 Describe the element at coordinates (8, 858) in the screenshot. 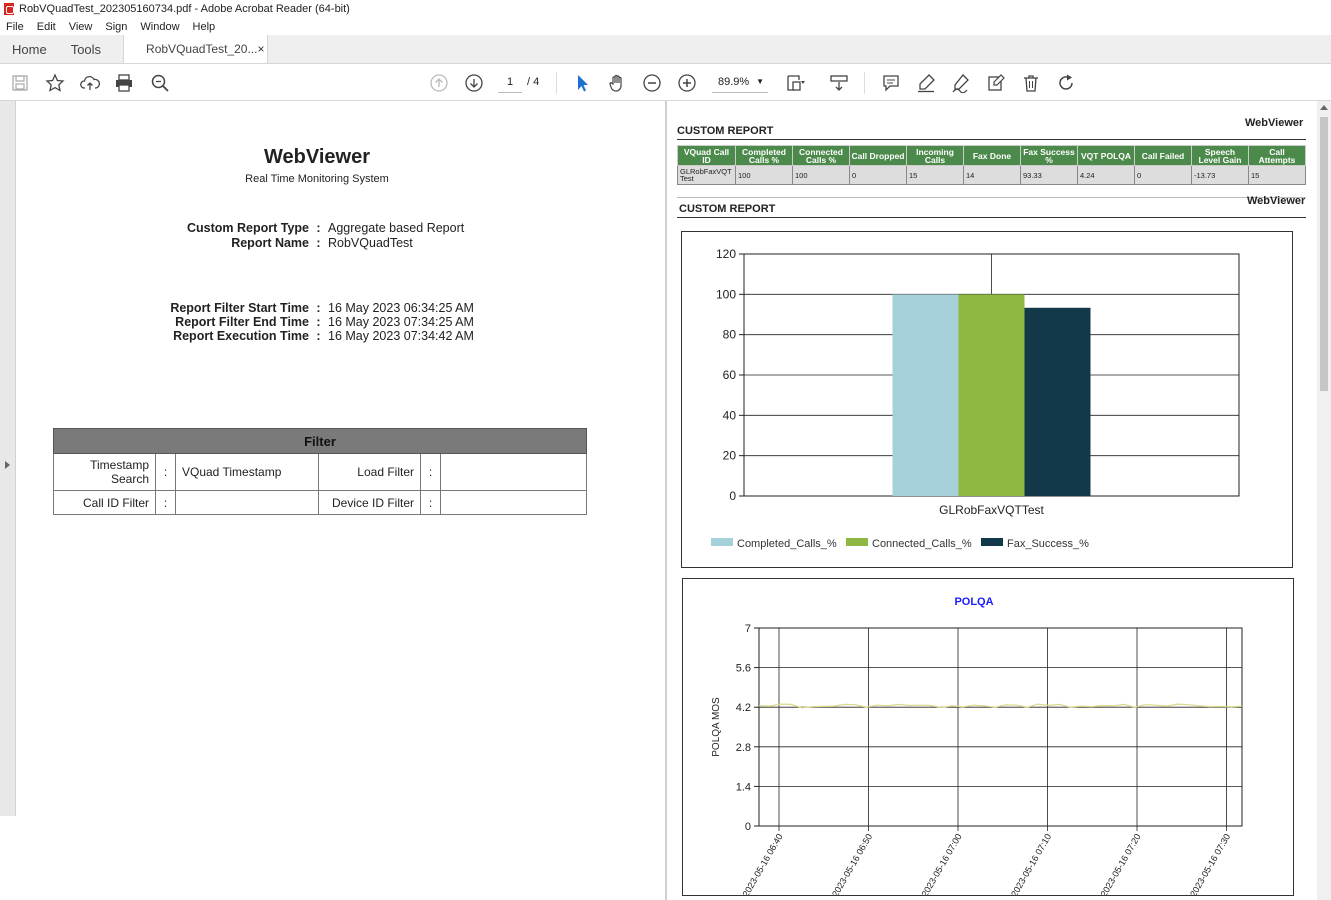

I see `bottom-strip` at that location.